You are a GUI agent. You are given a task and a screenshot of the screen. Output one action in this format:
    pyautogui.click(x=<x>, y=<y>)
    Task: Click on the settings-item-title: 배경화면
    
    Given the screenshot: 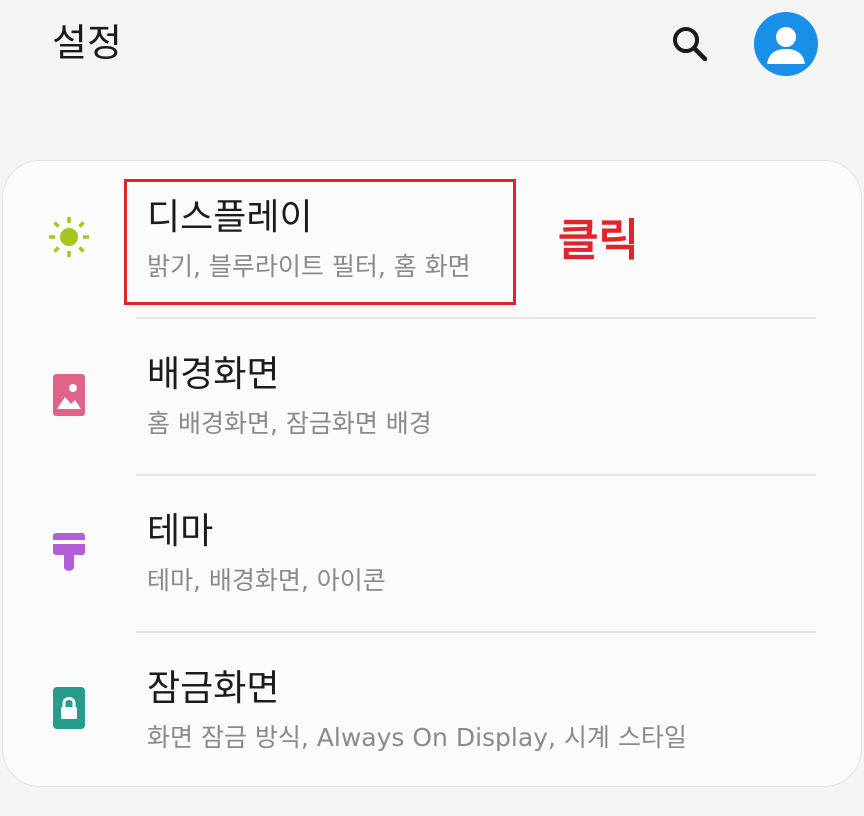 What is the action you would take?
    pyautogui.click(x=213, y=374)
    